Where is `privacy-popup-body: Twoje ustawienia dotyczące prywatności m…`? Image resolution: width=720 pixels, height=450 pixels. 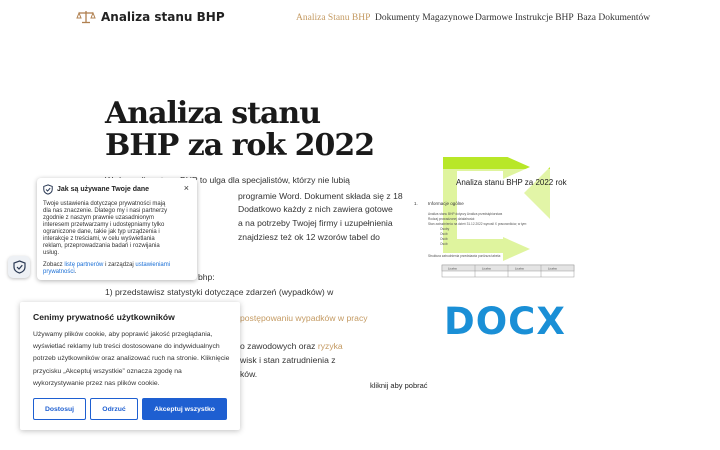
privacy-popup-body: Twoje ustawienia dotyczące prywatności m… is located at coordinates (105, 228).